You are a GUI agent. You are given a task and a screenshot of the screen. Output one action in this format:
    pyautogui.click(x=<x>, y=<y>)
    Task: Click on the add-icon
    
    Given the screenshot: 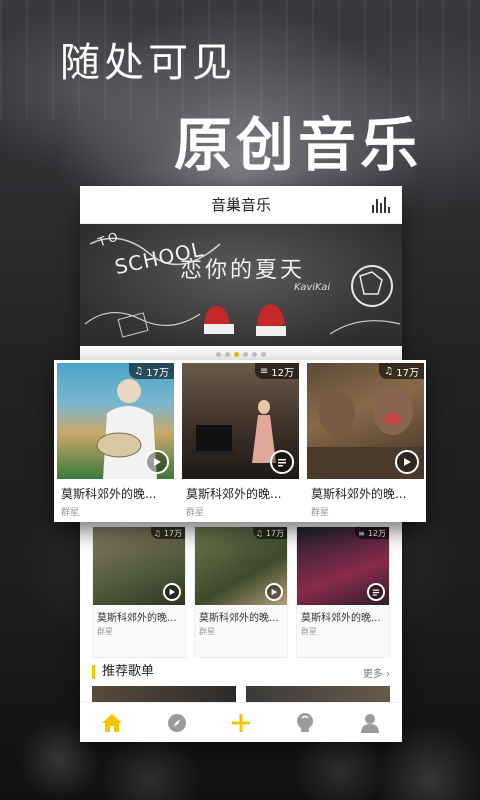 What is the action you would take?
    pyautogui.click(x=240, y=722)
    